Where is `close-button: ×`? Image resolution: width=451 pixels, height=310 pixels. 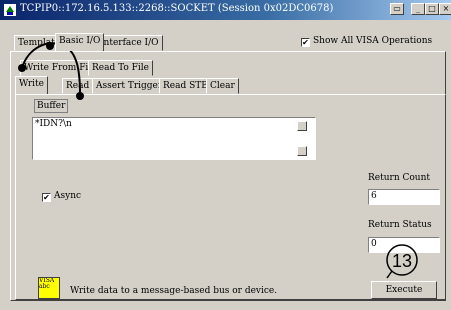 close-button: × is located at coordinates (445, 9).